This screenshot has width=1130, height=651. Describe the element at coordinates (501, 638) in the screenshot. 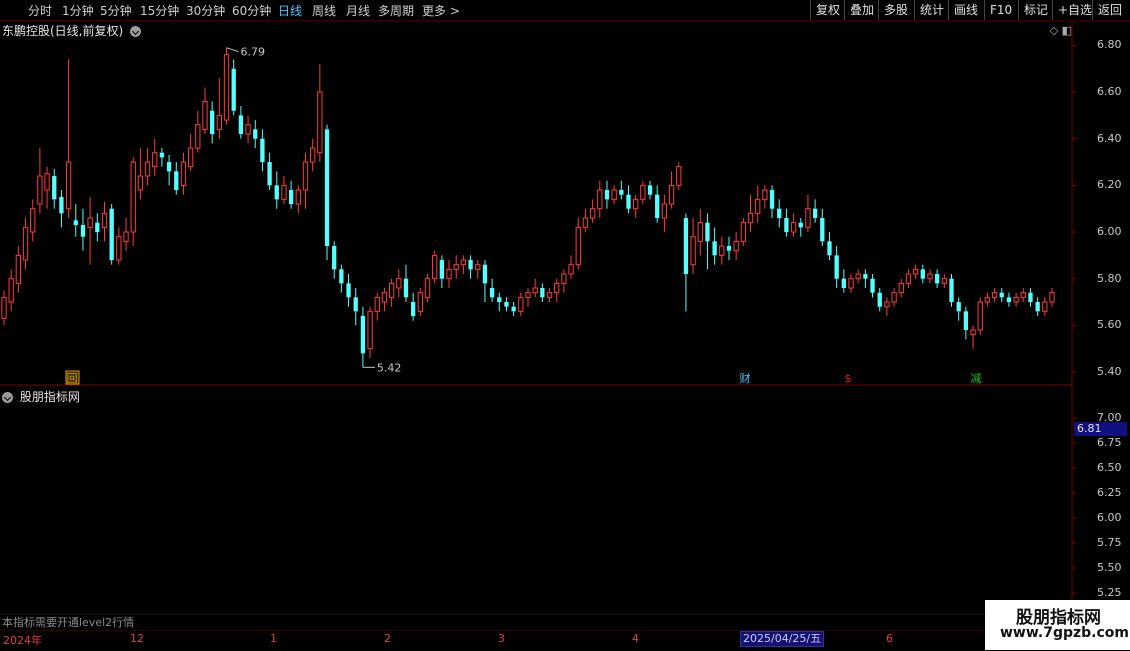

I see `date-tick-label: 3` at that location.